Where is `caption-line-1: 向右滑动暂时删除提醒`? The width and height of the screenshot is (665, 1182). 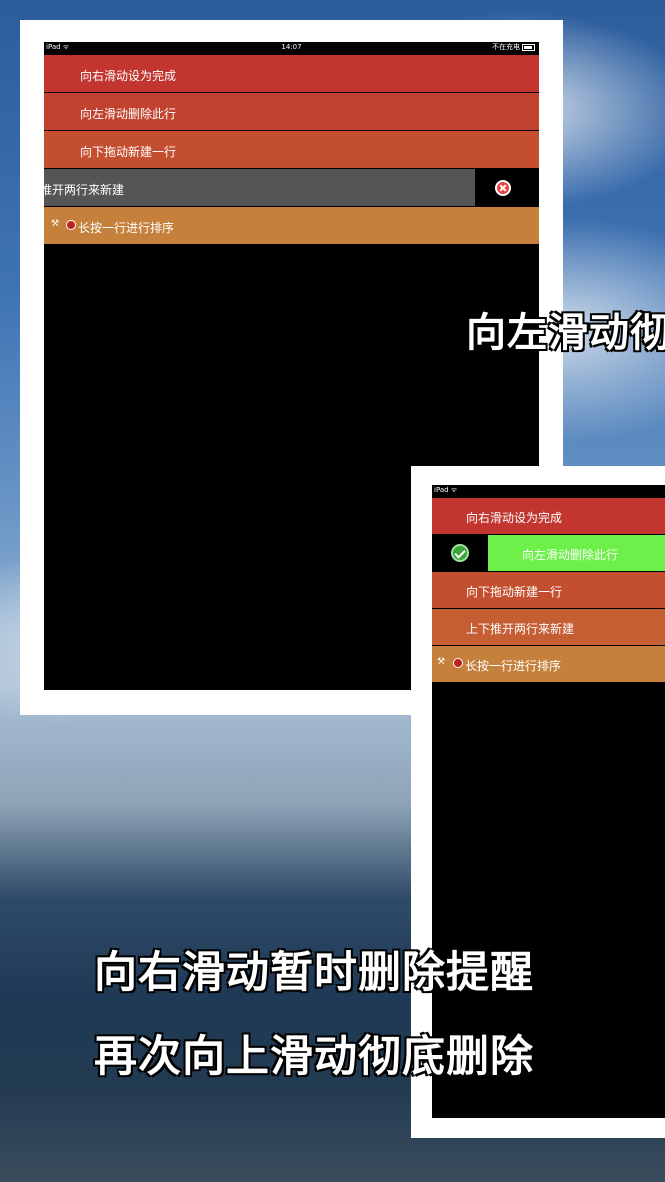
caption-line-1: 向右滑动暂时删除提醒 is located at coordinates (313, 973).